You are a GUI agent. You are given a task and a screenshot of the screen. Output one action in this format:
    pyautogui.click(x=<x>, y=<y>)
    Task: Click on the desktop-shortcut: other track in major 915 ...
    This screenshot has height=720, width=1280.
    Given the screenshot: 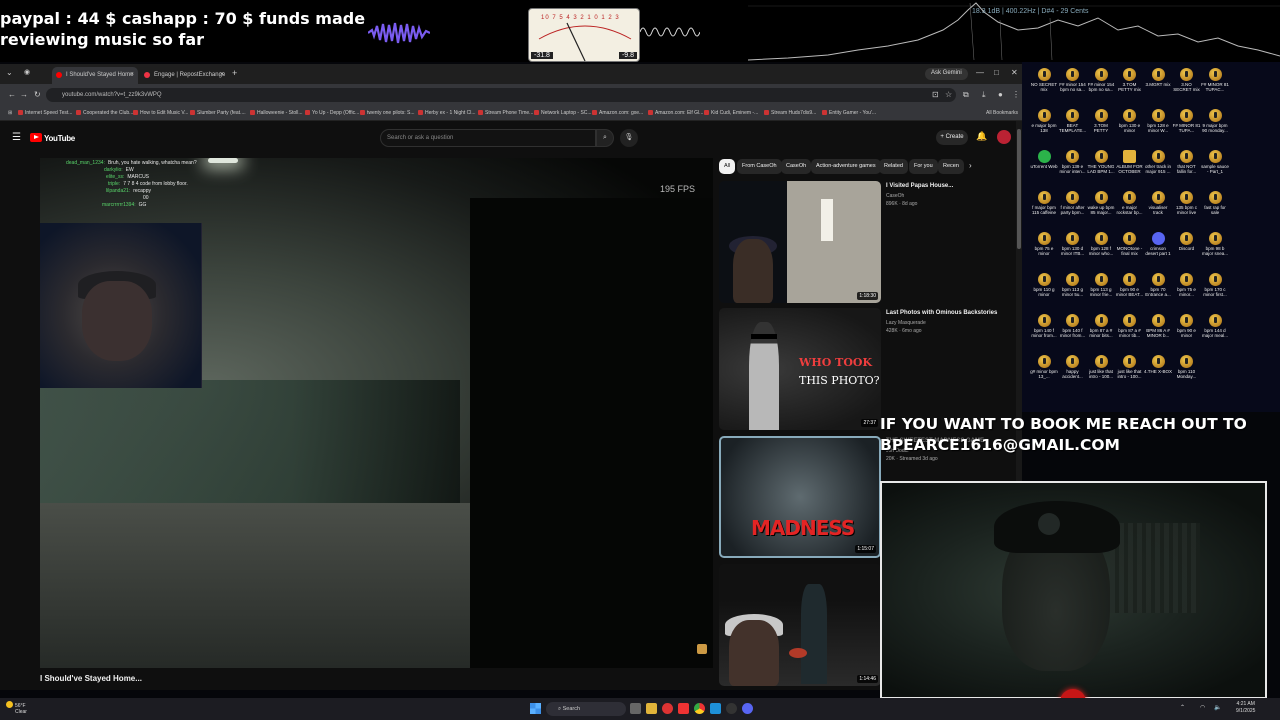 What is the action you would take?
    pyautogui.click(x=1158, y=170)
    